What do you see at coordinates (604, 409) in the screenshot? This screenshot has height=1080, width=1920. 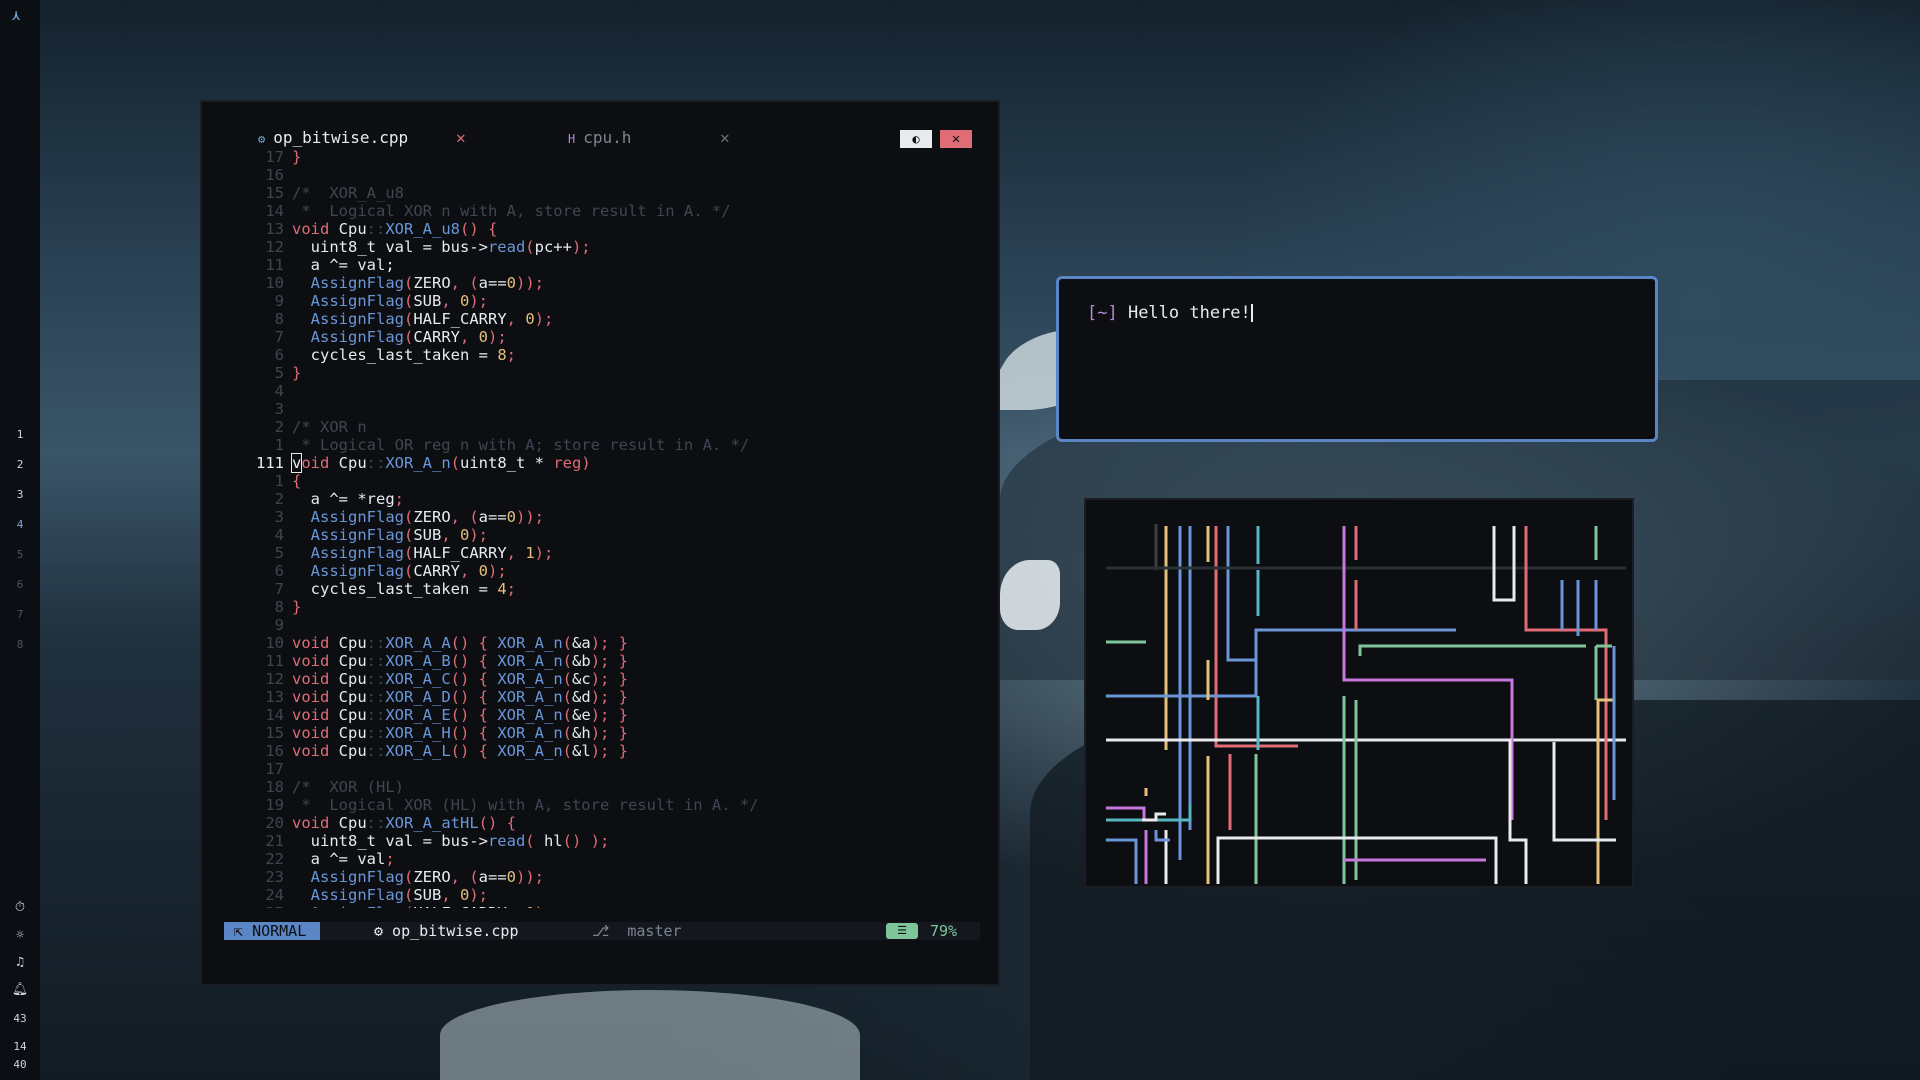 I see `code-line: 3` at bounding box center [604, 409].